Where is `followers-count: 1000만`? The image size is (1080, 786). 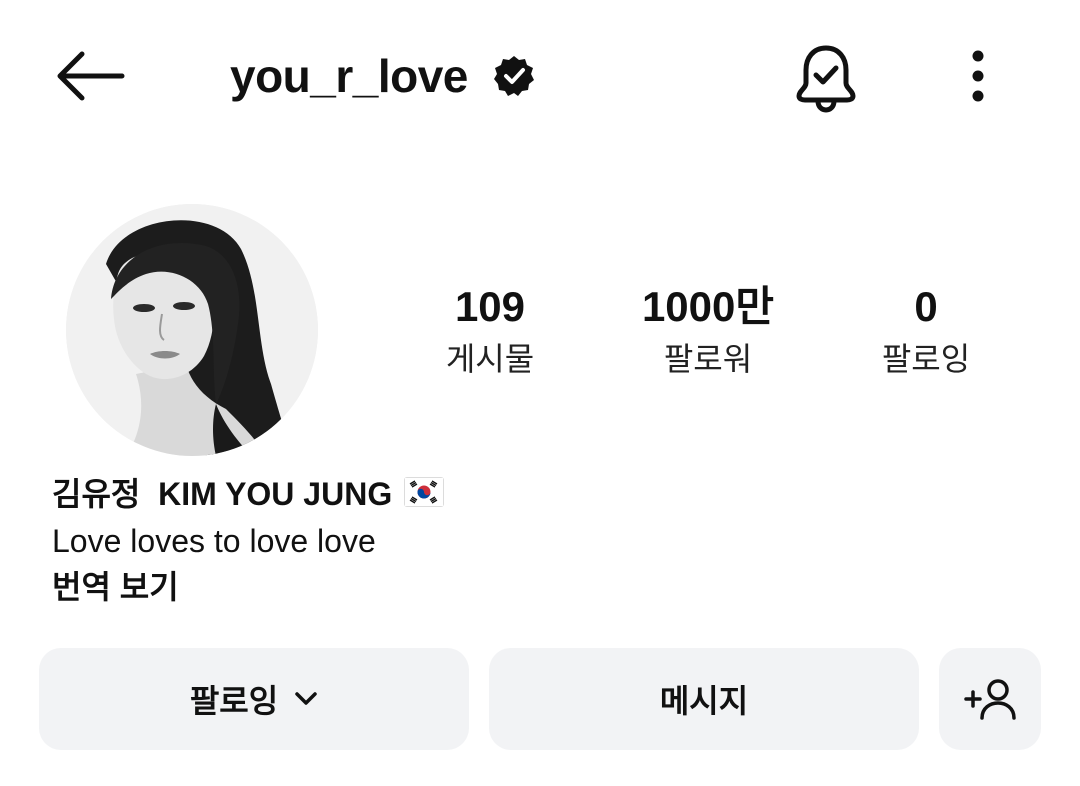 followers-count: 1000만 is located at coordinates (708, 306).